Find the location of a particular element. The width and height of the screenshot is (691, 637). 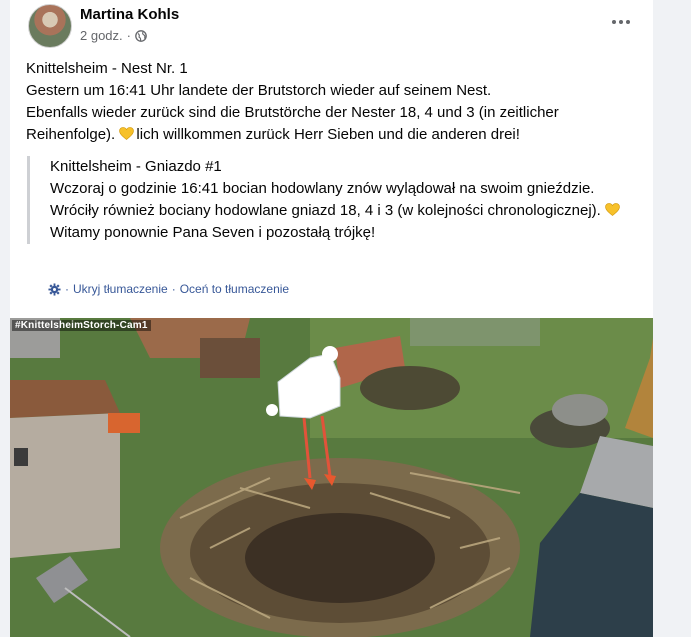

post-meta: 2 godz. · is located at coordinates (113, 35).